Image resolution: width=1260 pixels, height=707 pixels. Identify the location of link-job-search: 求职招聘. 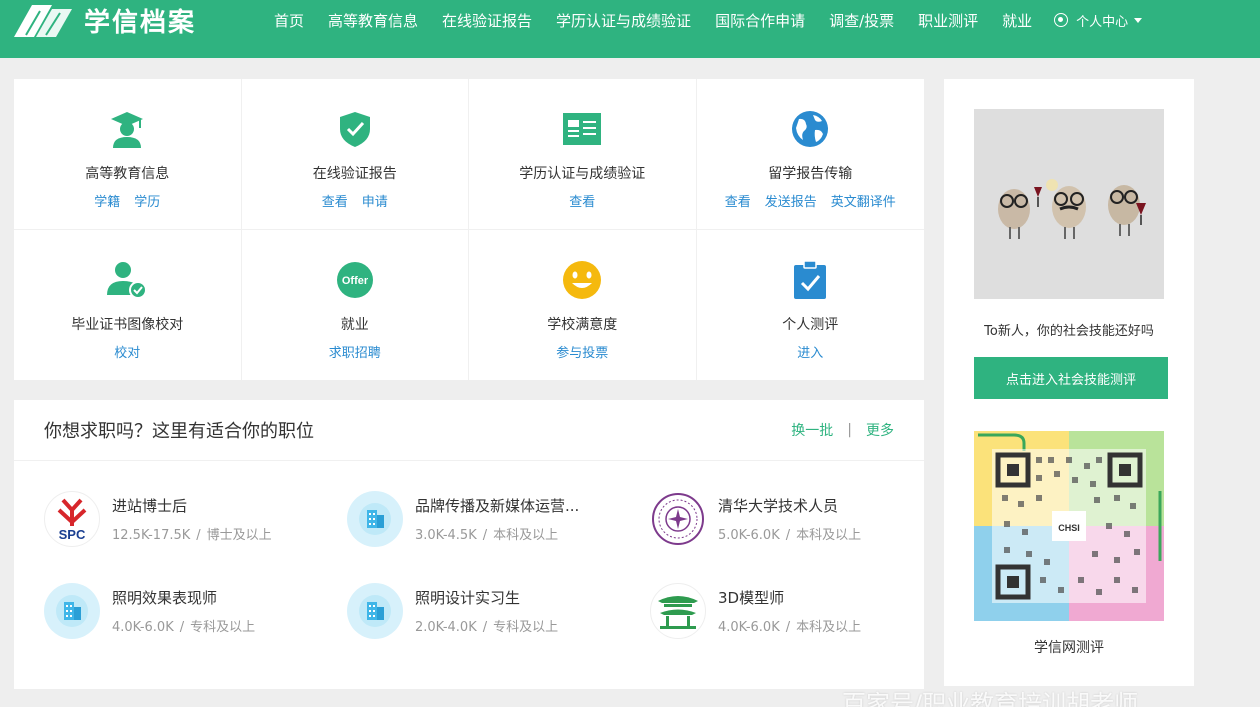
(355, 351).